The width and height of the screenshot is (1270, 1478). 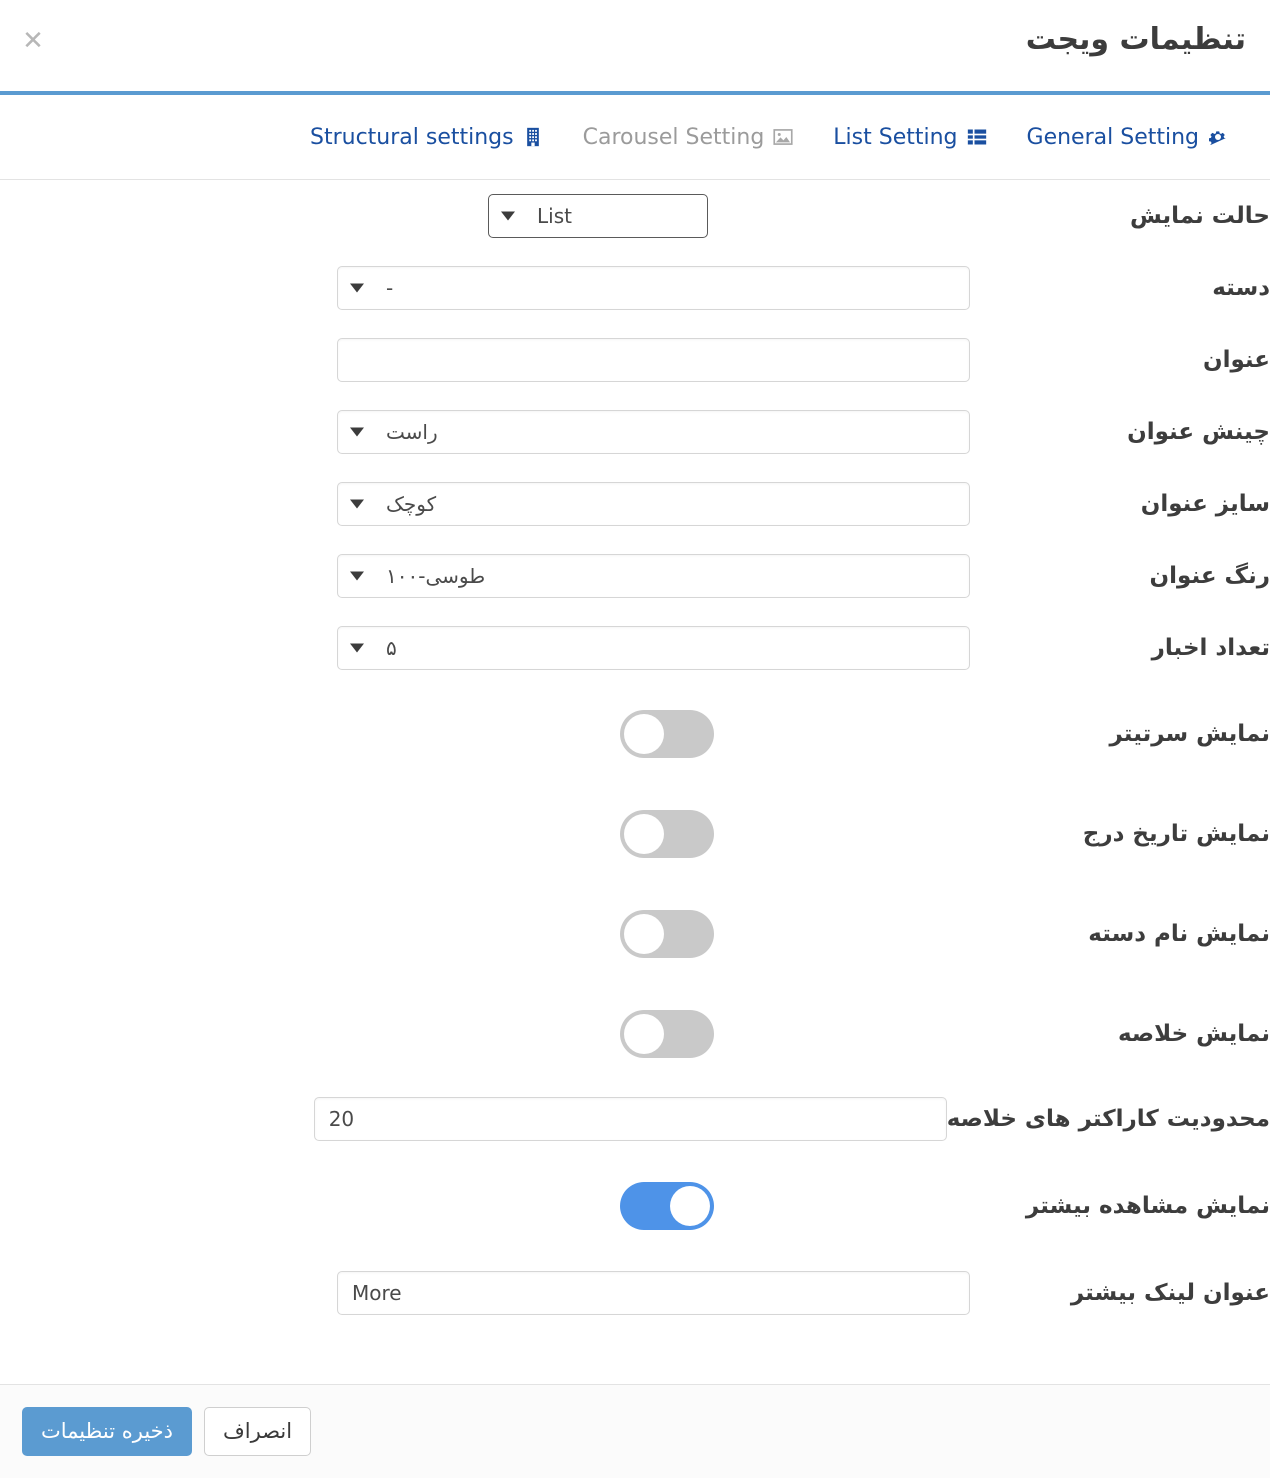 What do you see at coordinates (533, 137) in the screenshot?
I see `building-icon` at bounding box center [533, 137].